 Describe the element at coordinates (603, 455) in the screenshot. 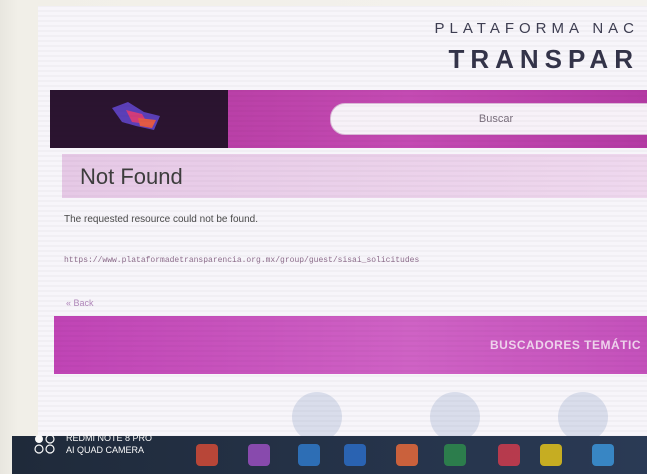

I see `edge-icon` at that location.